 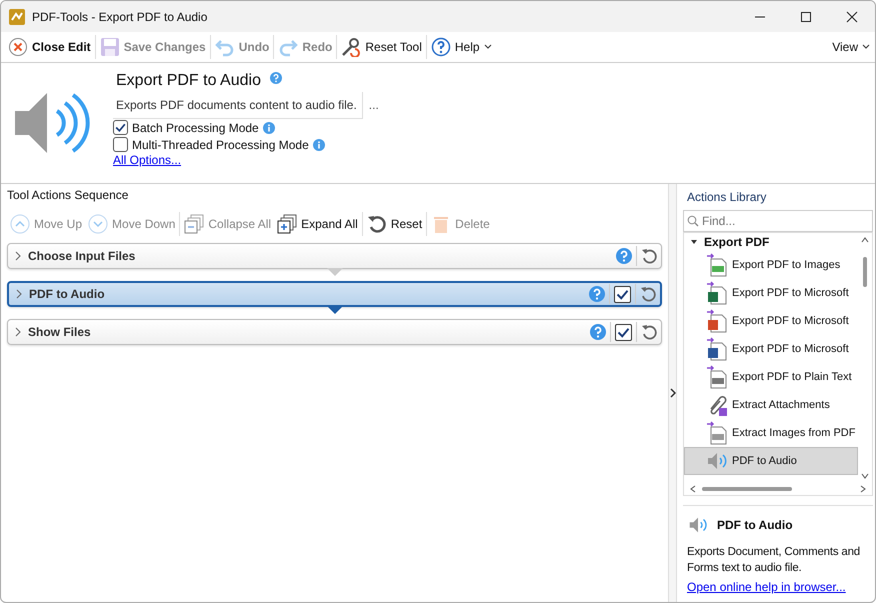 I want to click on library-item: PDF to Audio, so click(x=771, y=460).